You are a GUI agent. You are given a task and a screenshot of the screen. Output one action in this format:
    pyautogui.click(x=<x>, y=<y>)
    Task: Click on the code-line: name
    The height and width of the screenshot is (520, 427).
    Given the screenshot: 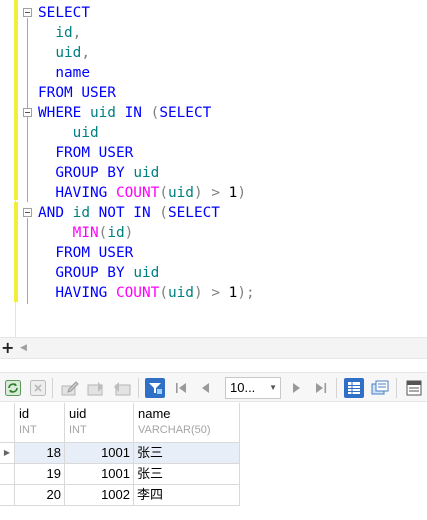 What is the action you would take?
    pyautogui.click(x=146, y=73)
    